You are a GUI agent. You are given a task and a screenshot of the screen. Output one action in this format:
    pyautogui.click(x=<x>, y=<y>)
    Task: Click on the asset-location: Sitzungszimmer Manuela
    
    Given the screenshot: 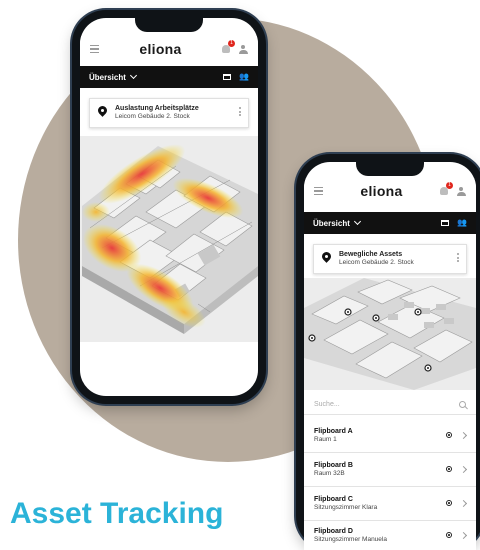 What is the action you would take?
    pyautogui.click(x=350, y=539)
    